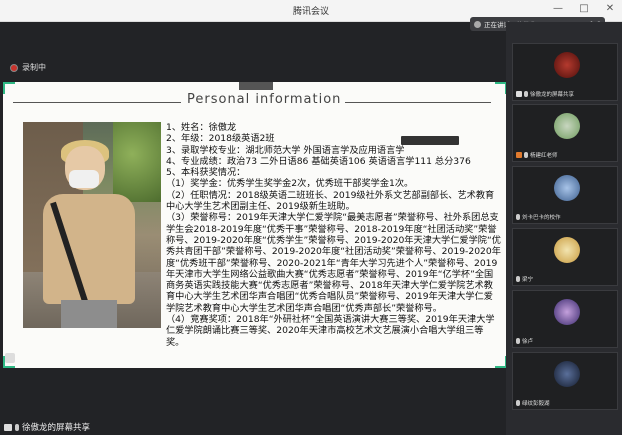 The width and height of the screenshot is (622, 435). I want to click on floating-popup, so click(430, 140).